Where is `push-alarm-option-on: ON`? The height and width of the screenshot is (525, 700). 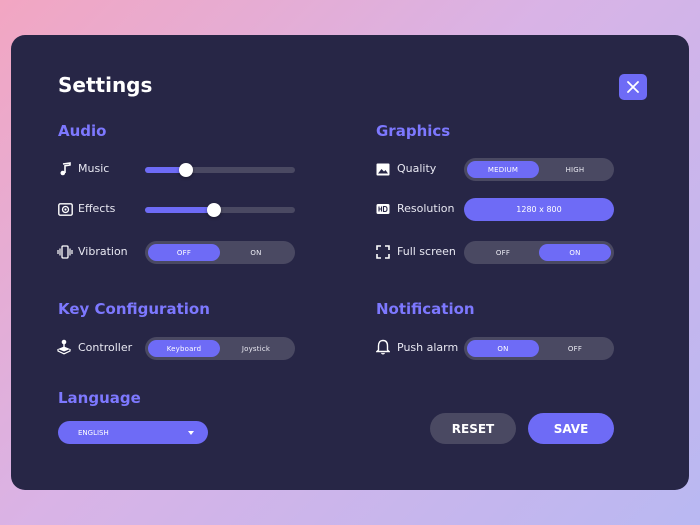 push-alarm-option-on: ON is located at coordinates (503, 348).